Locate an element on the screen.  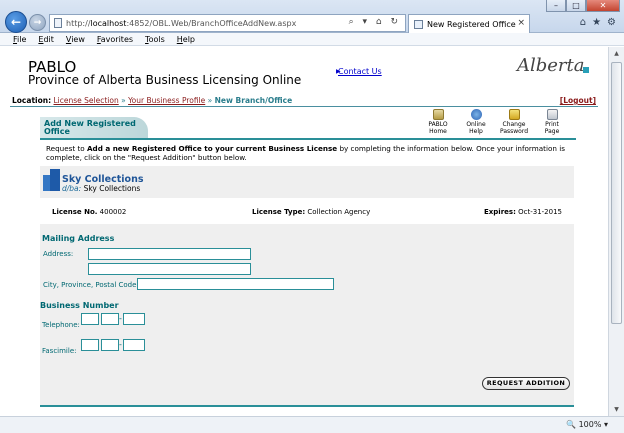
logo-square-icon is located at coordinates (586, 70).